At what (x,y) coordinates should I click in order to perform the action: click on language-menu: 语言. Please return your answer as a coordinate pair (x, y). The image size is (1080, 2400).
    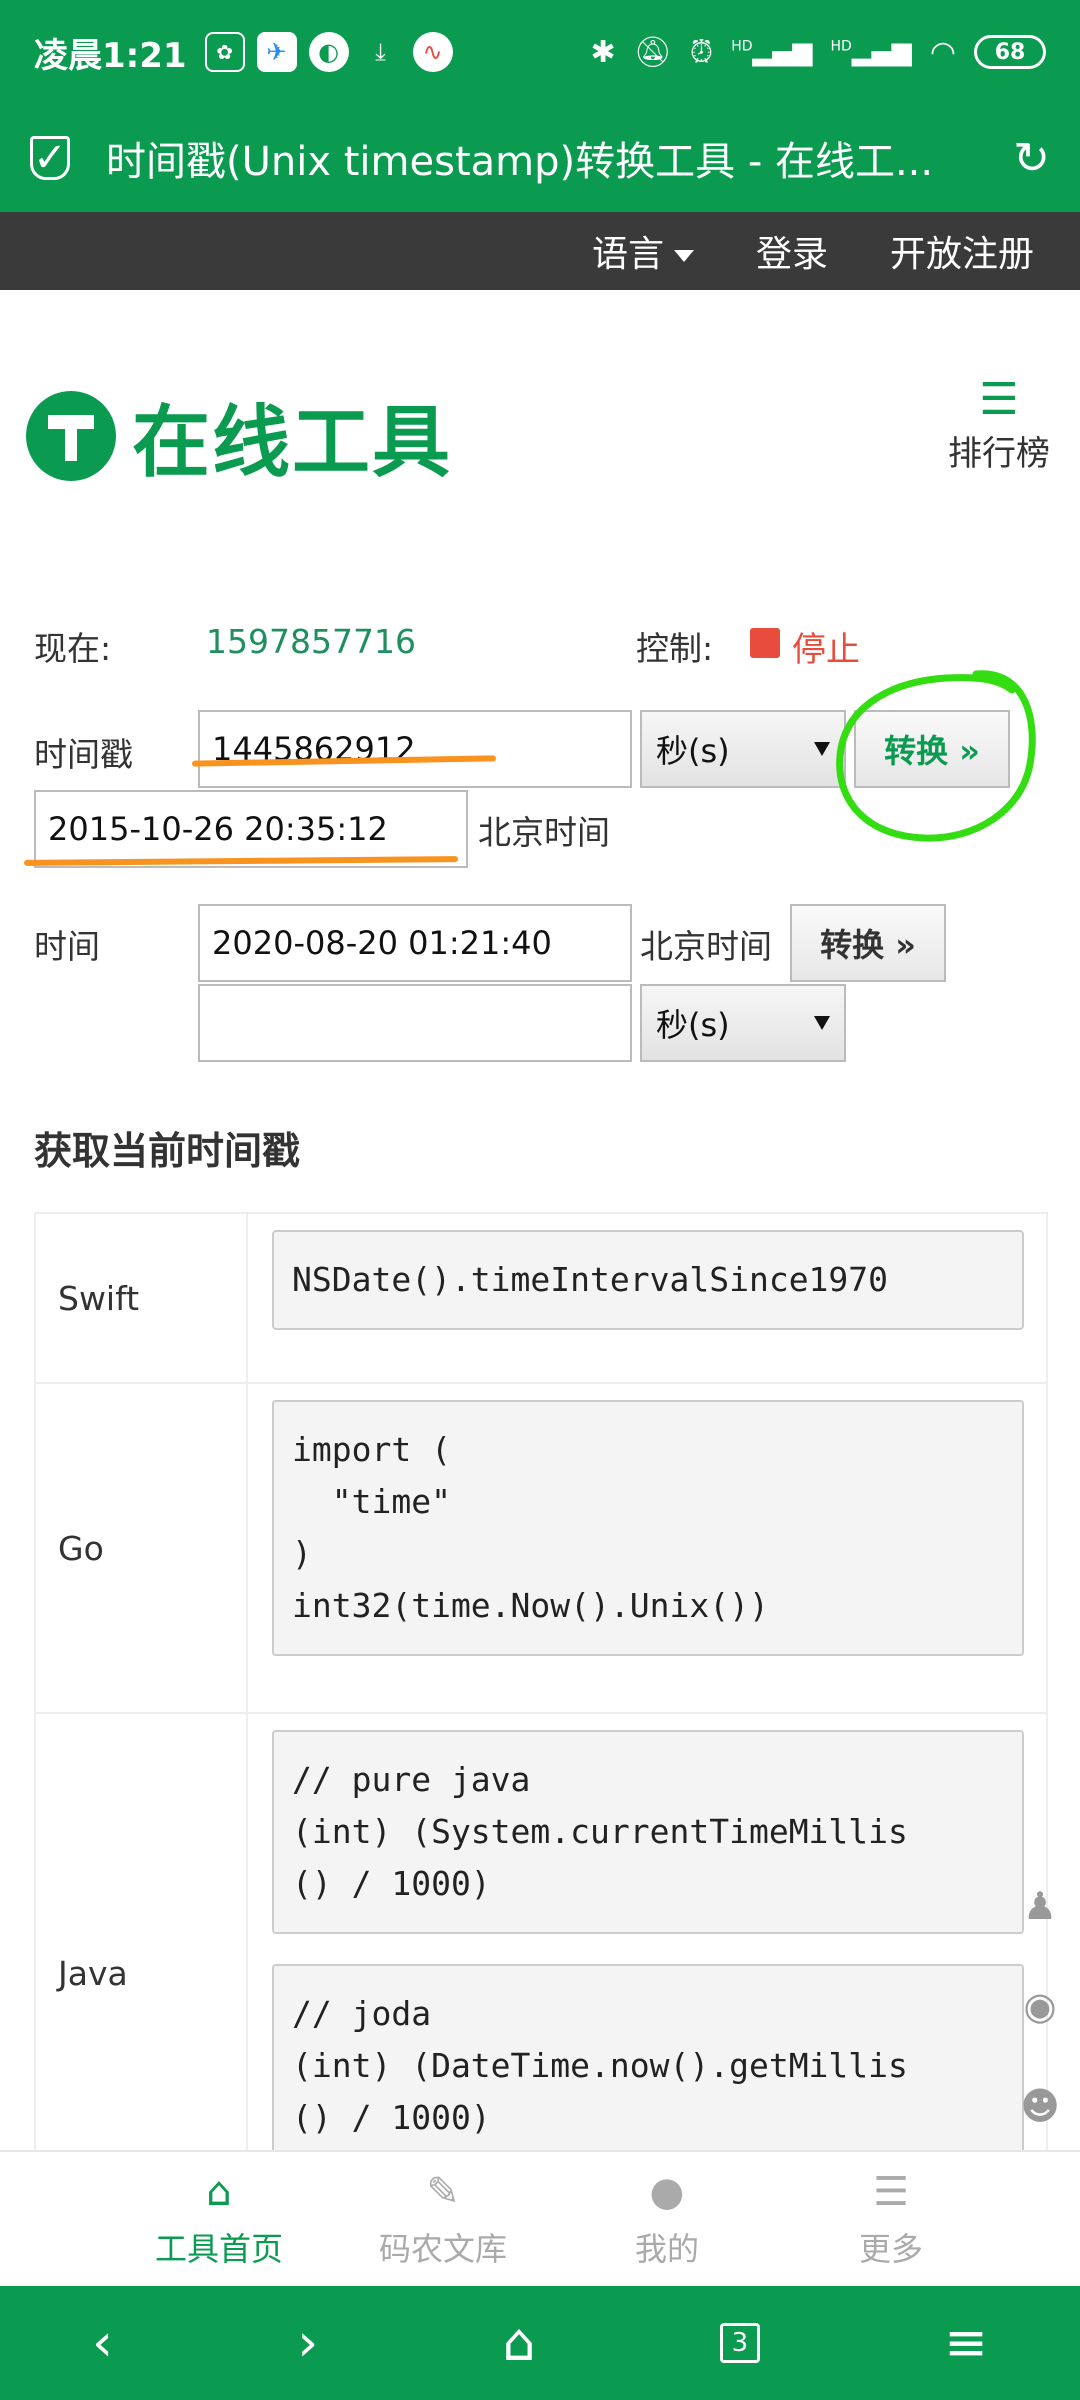
    Looking at the image, I should click on (643, 251).